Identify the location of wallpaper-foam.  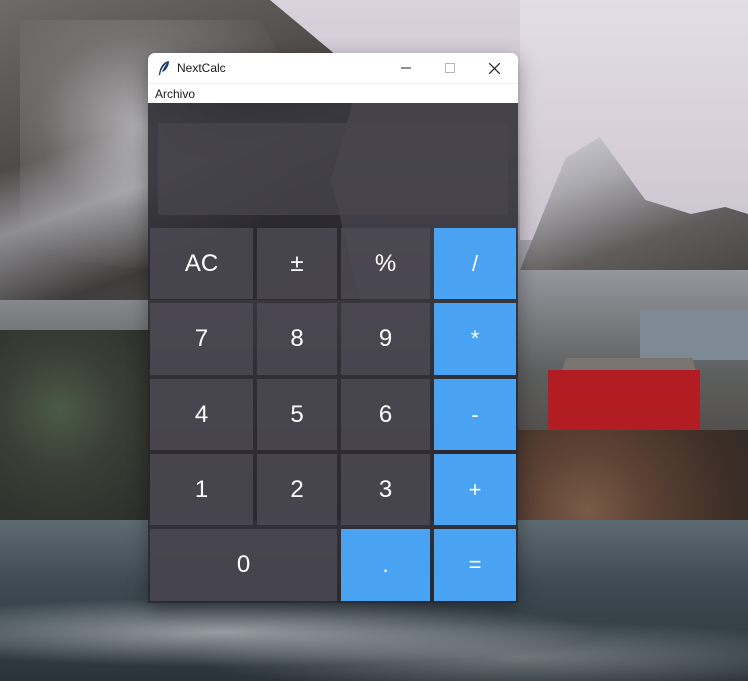
(374, 640).